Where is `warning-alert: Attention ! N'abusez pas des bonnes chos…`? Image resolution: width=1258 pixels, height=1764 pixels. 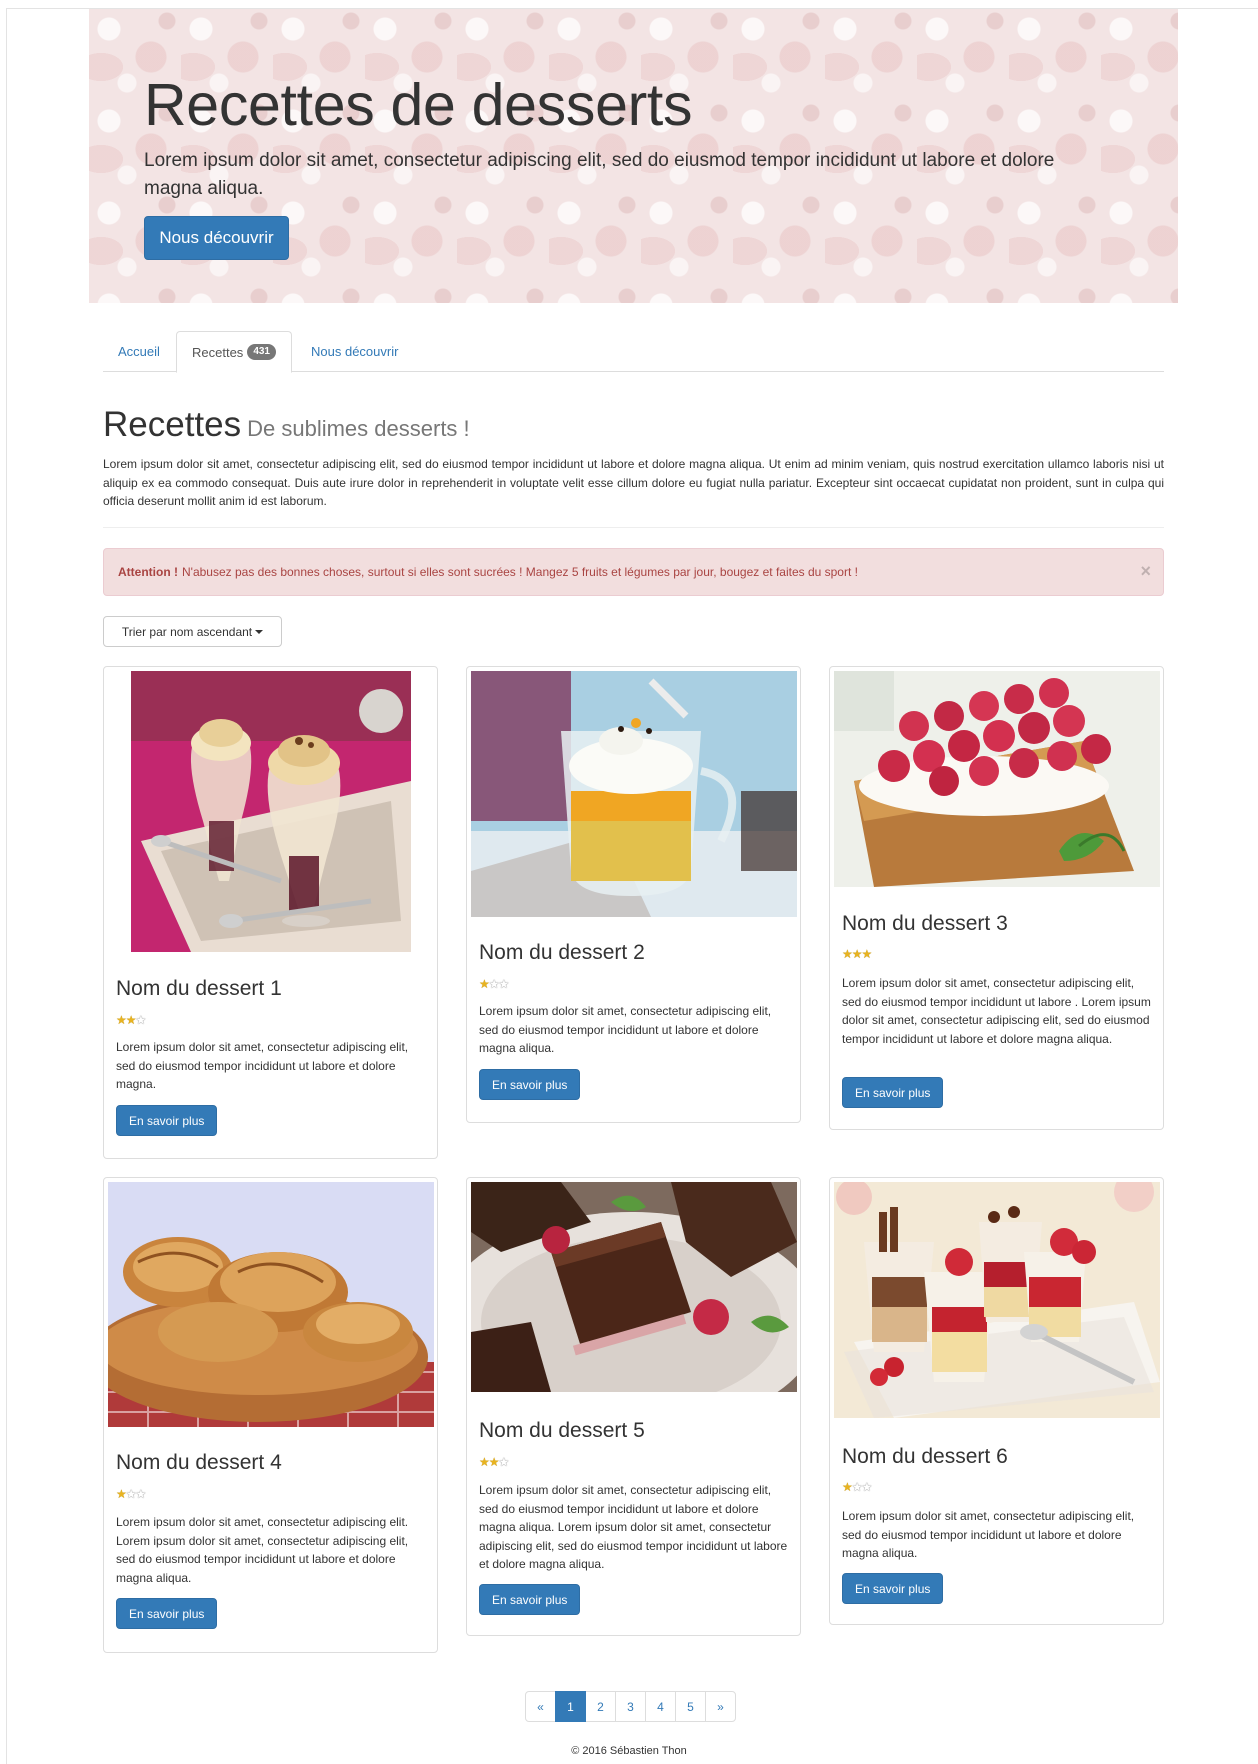
warning-alert: Attention ! N'abusez pas des bonnes chos… is located at coordinates (633, 572).